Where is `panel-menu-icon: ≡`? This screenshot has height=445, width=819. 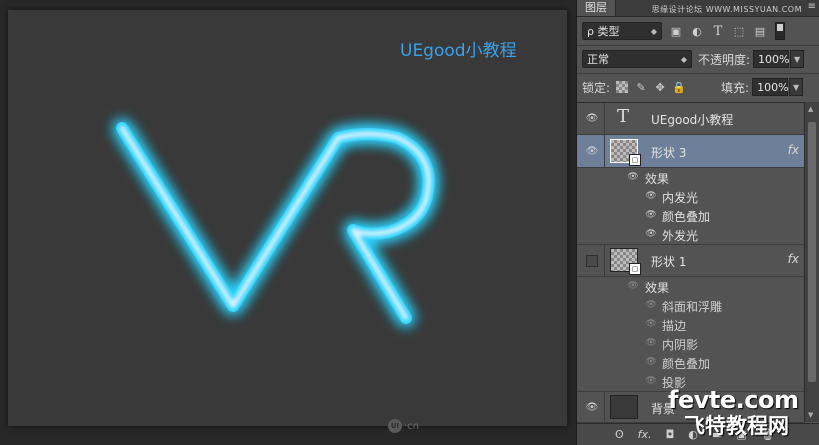
panel-menu-icon: ≡ is located at coordinates (812, 6).